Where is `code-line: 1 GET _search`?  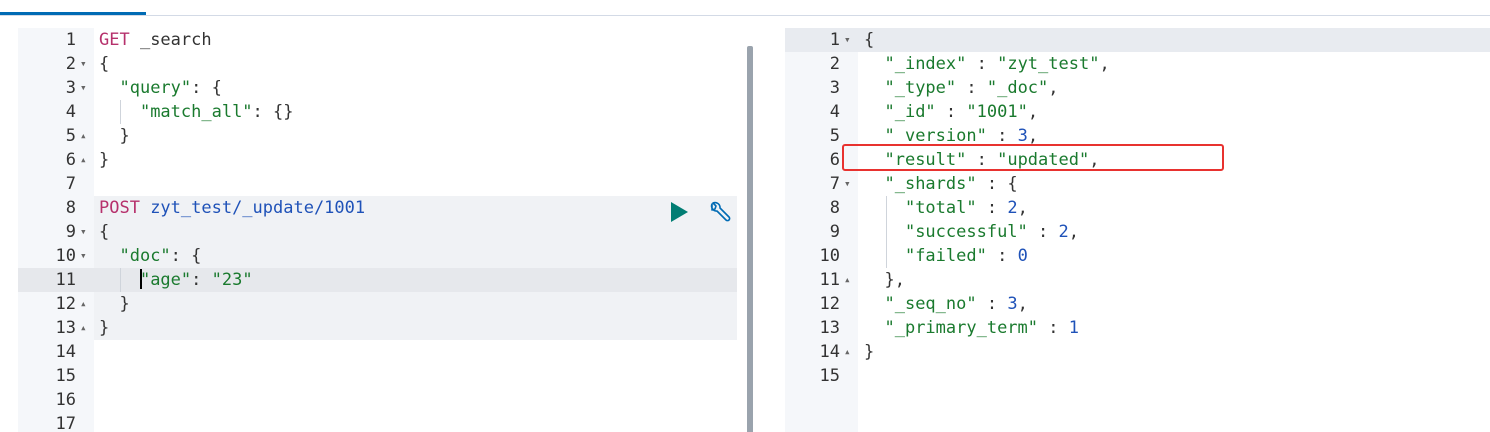
code-line: 1 GET _search is located at coordinates (388, 40).